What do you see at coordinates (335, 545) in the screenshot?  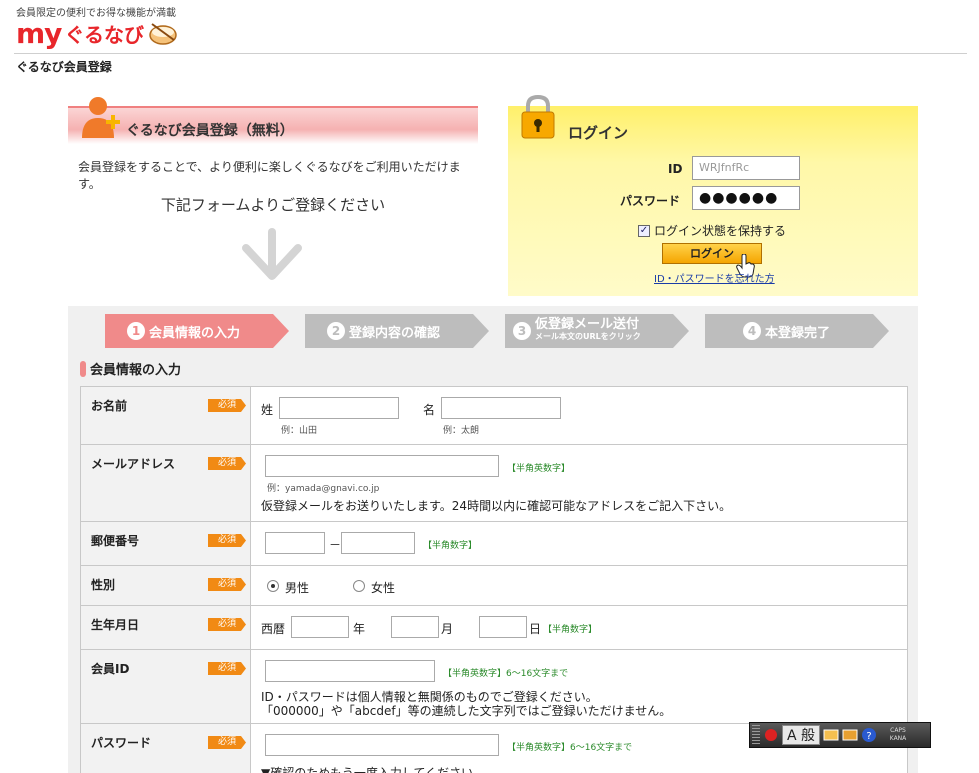 I see `zip-dash: －` at bounding box center [335, 545].